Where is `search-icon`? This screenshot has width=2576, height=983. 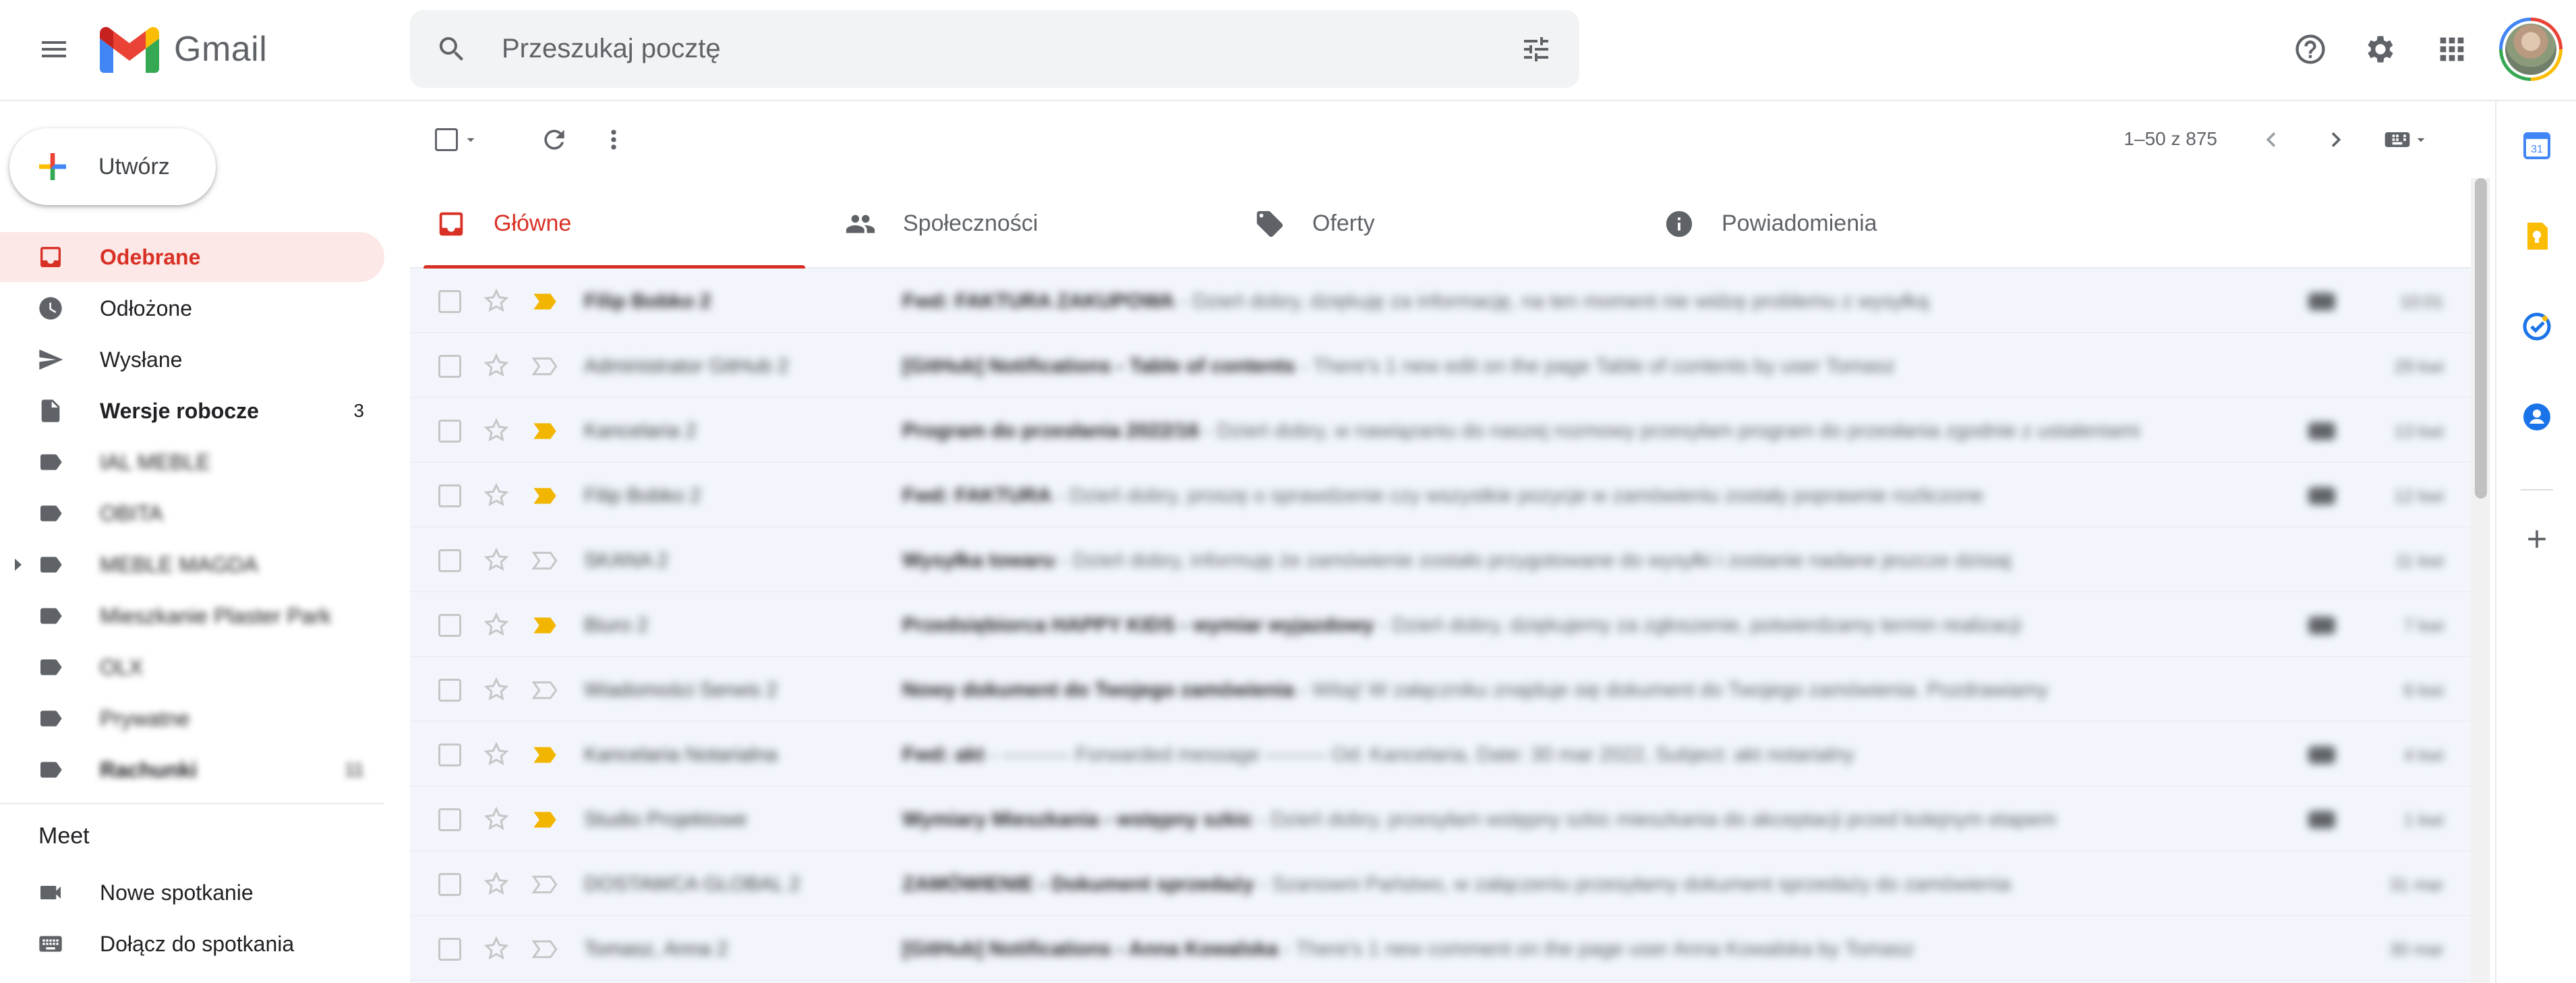
search-icon is located at coordinates (452, 49).